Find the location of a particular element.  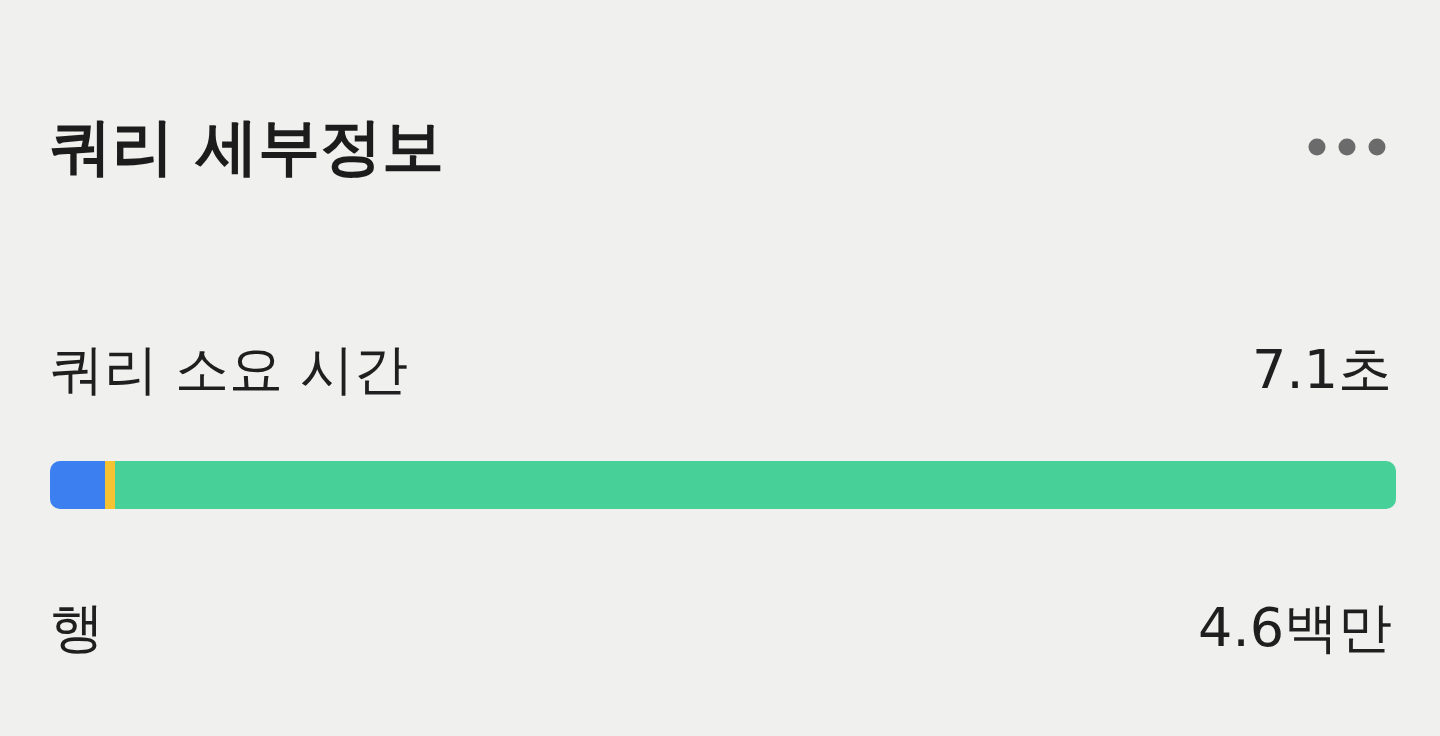

metric-value: 4.6백만 is located at coordinates (1295, 628).